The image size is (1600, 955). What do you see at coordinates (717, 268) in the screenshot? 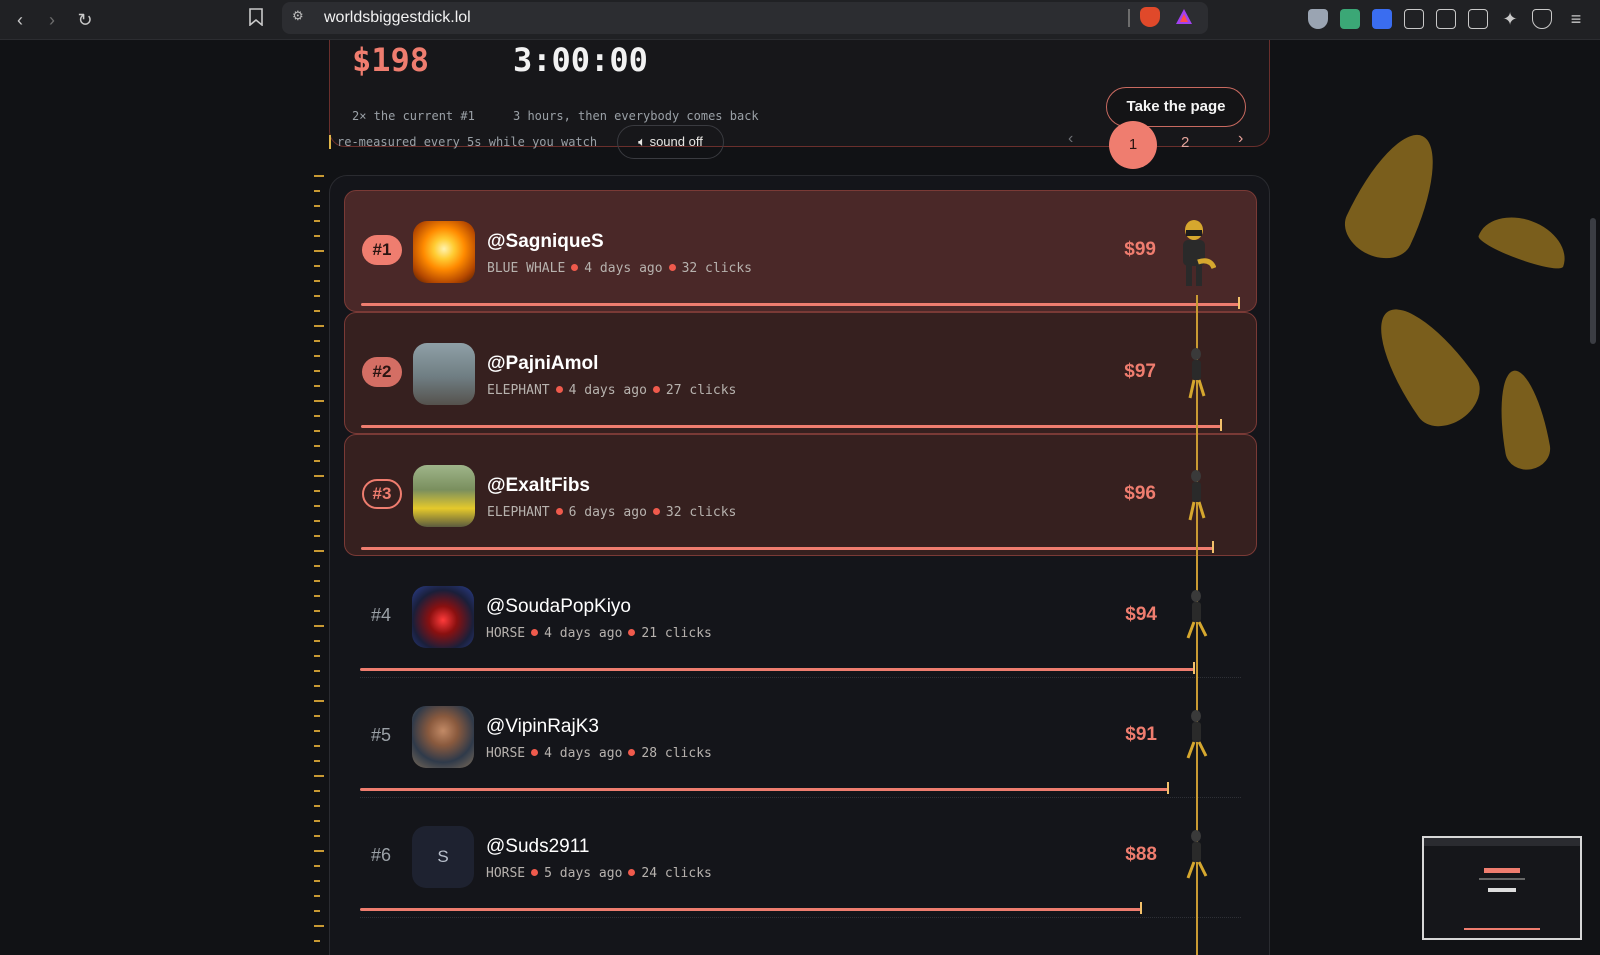
I see `clicks-label: 32 clicks` at bounding box center [717, 268].